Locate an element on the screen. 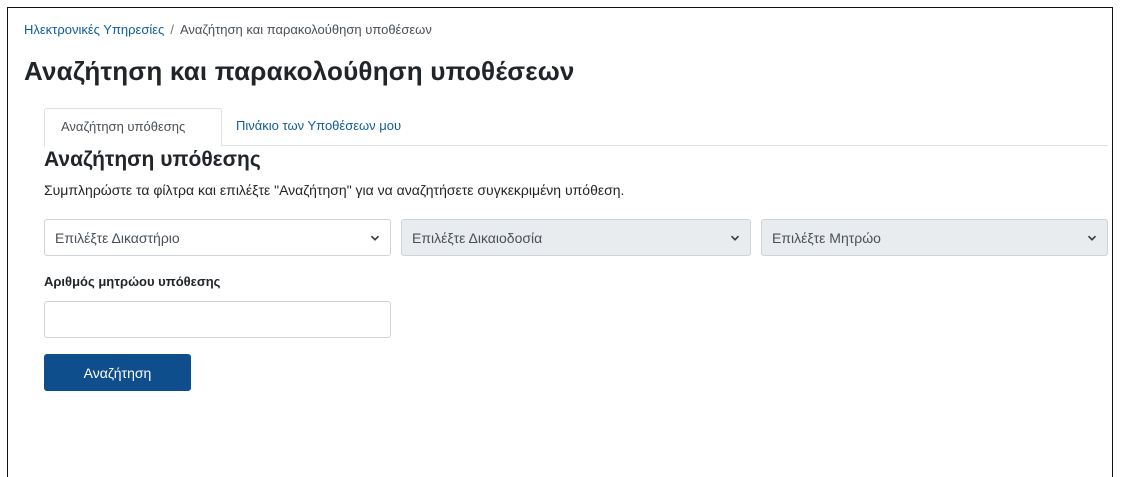 The image size is (1122, 477). case-number-input is located at coordinates (217, 319).